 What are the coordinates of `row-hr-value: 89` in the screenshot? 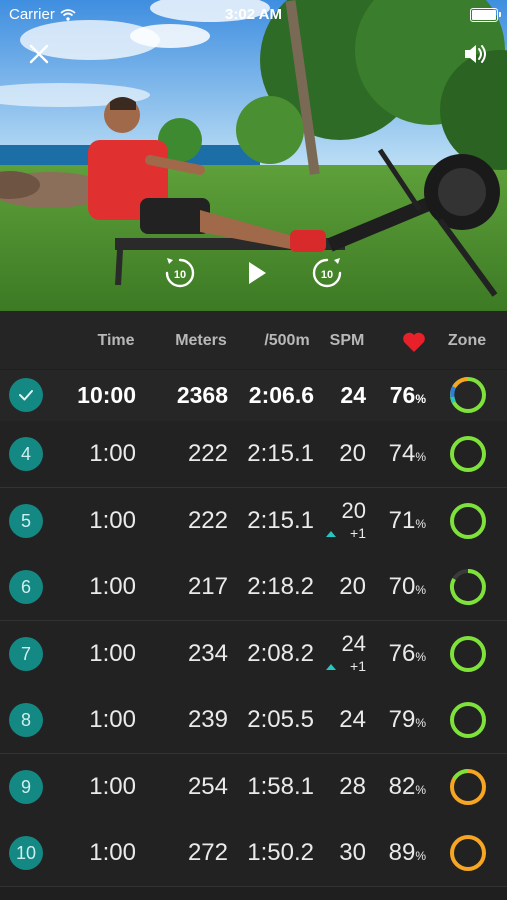 It's located at (402, 852).